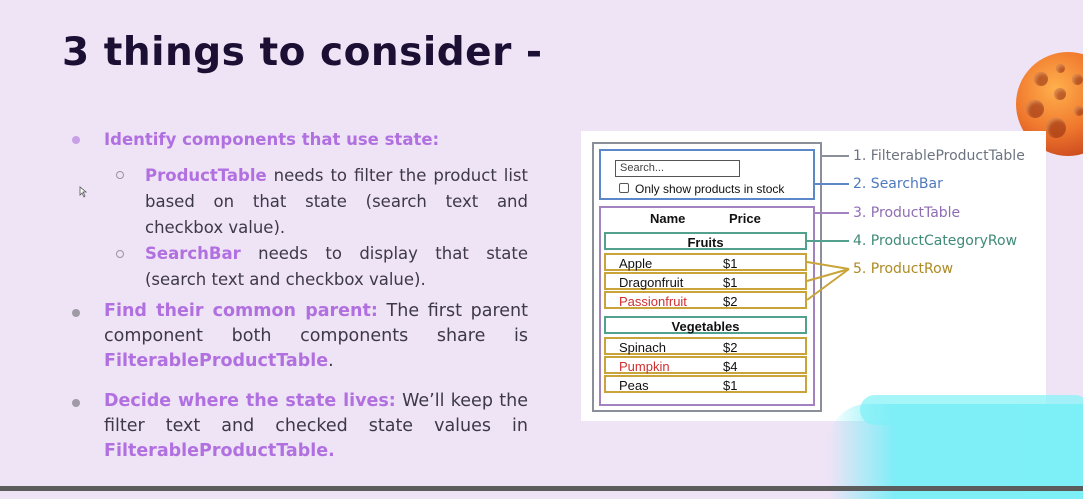  I want to click on common-parent-emph: FilterableProductTable, so click(216, 361).